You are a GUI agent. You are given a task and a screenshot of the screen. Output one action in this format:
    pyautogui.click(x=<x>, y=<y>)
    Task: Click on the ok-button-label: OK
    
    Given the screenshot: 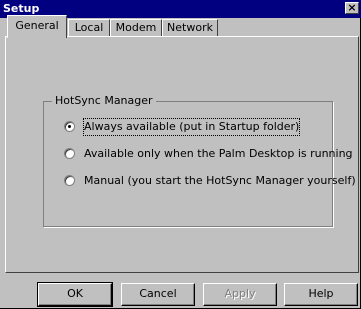 What is the action you would take?
    pyautogui.click(x=75, y=293)
    